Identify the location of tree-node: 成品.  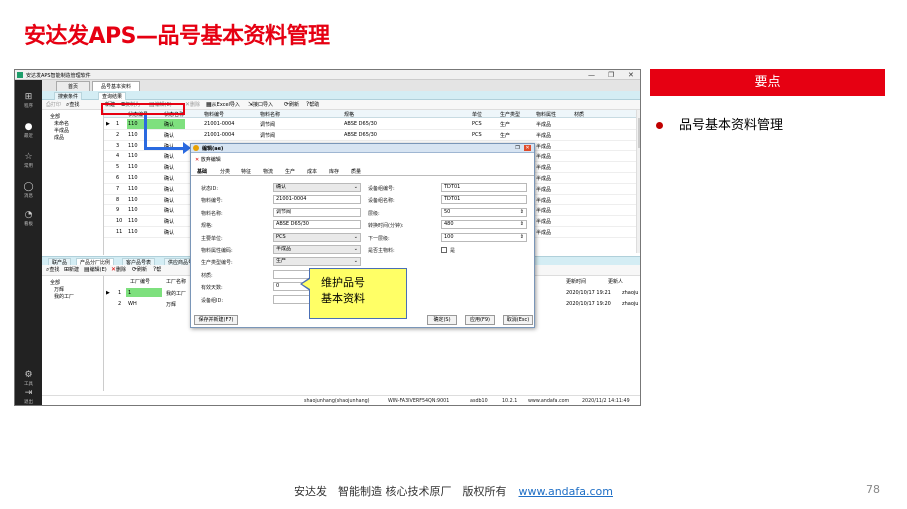
(59, 137).